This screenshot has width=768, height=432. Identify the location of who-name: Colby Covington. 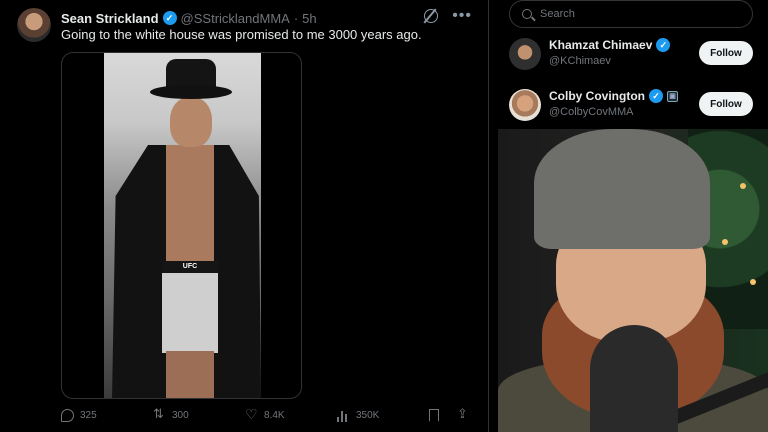
(597, 96).